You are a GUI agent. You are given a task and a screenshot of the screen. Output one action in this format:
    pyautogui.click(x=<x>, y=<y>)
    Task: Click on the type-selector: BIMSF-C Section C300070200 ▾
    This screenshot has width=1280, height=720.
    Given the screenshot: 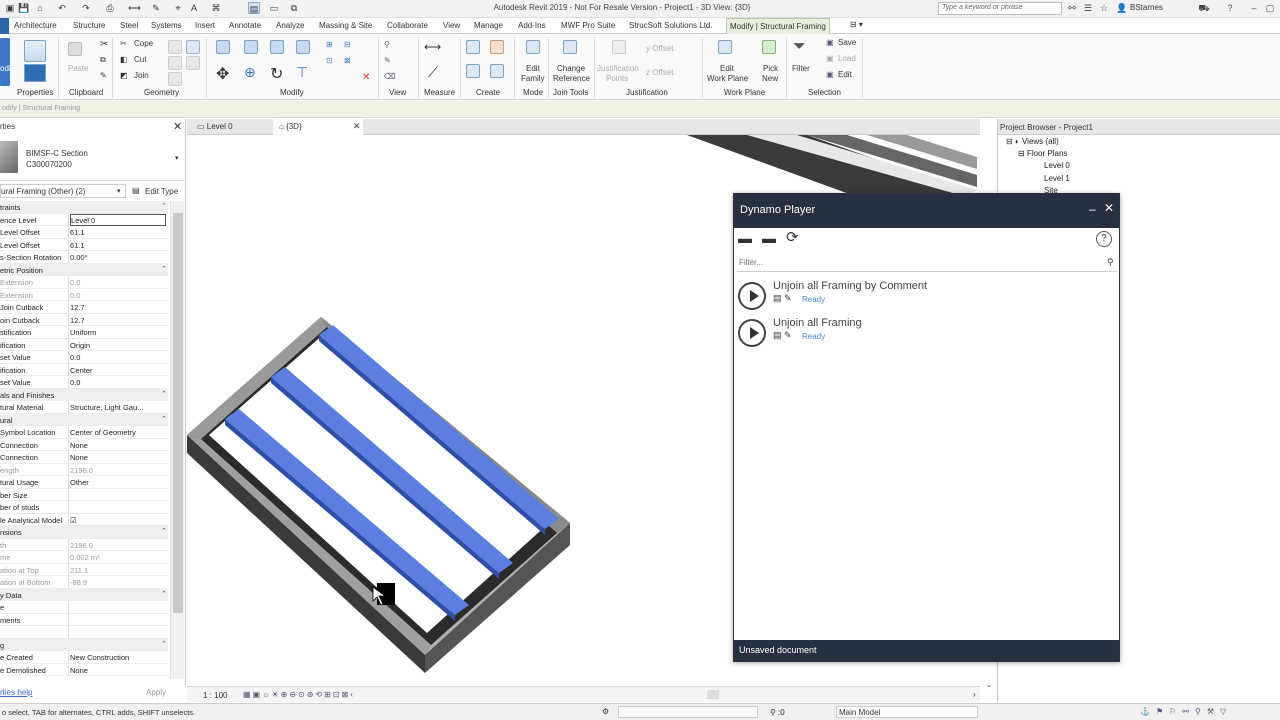 What is the action you would take?
    pyautogui.click(x=93, y=158)
    